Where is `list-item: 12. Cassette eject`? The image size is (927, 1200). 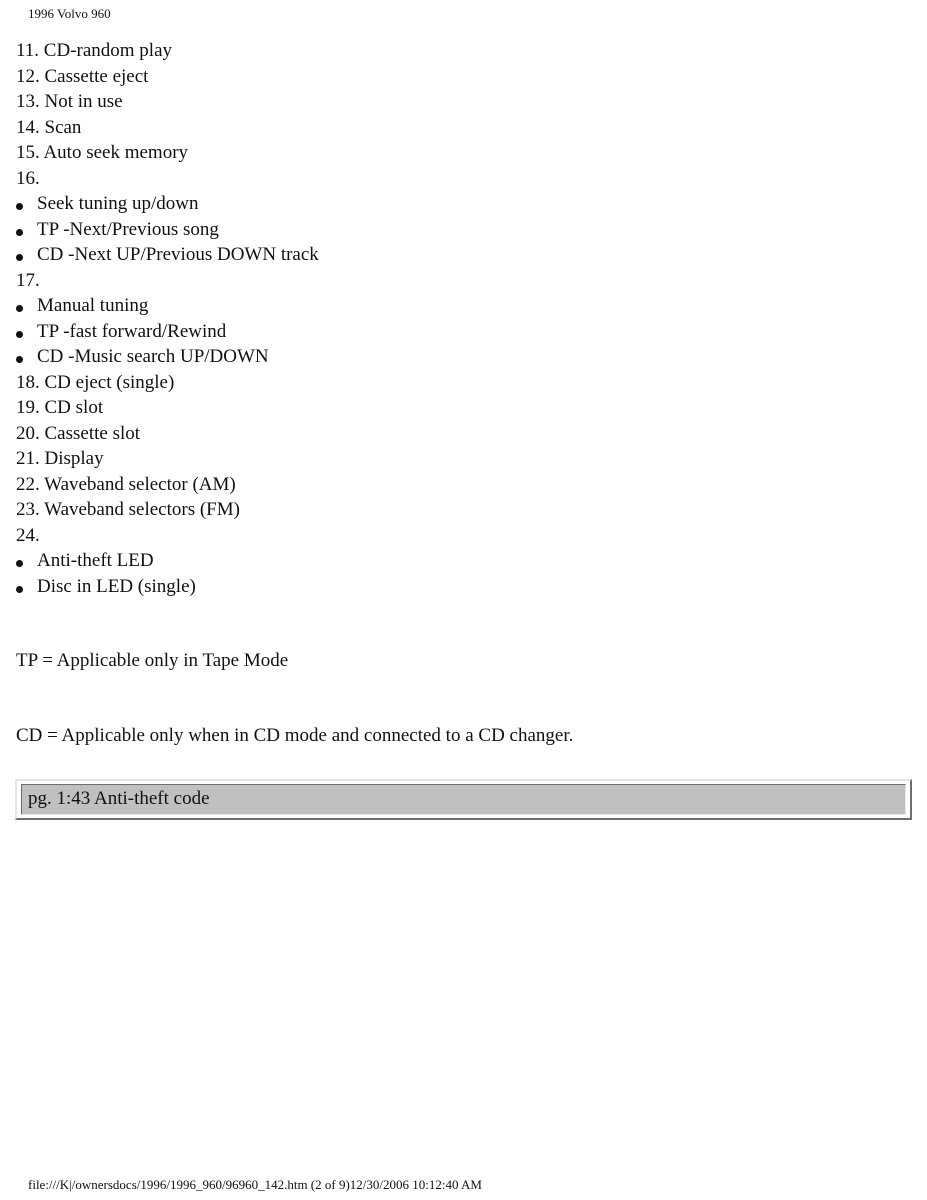
list-item: 12. Cassette eject is located at coordinates (82, 76).